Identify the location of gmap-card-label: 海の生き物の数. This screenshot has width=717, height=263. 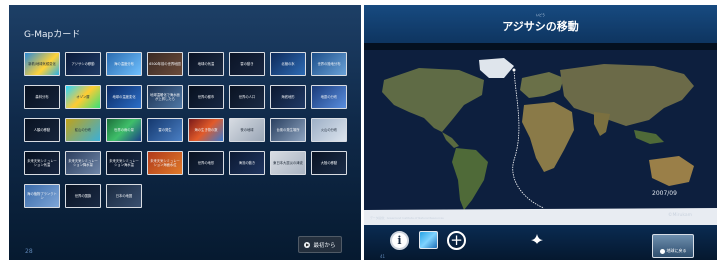
(206, 130).